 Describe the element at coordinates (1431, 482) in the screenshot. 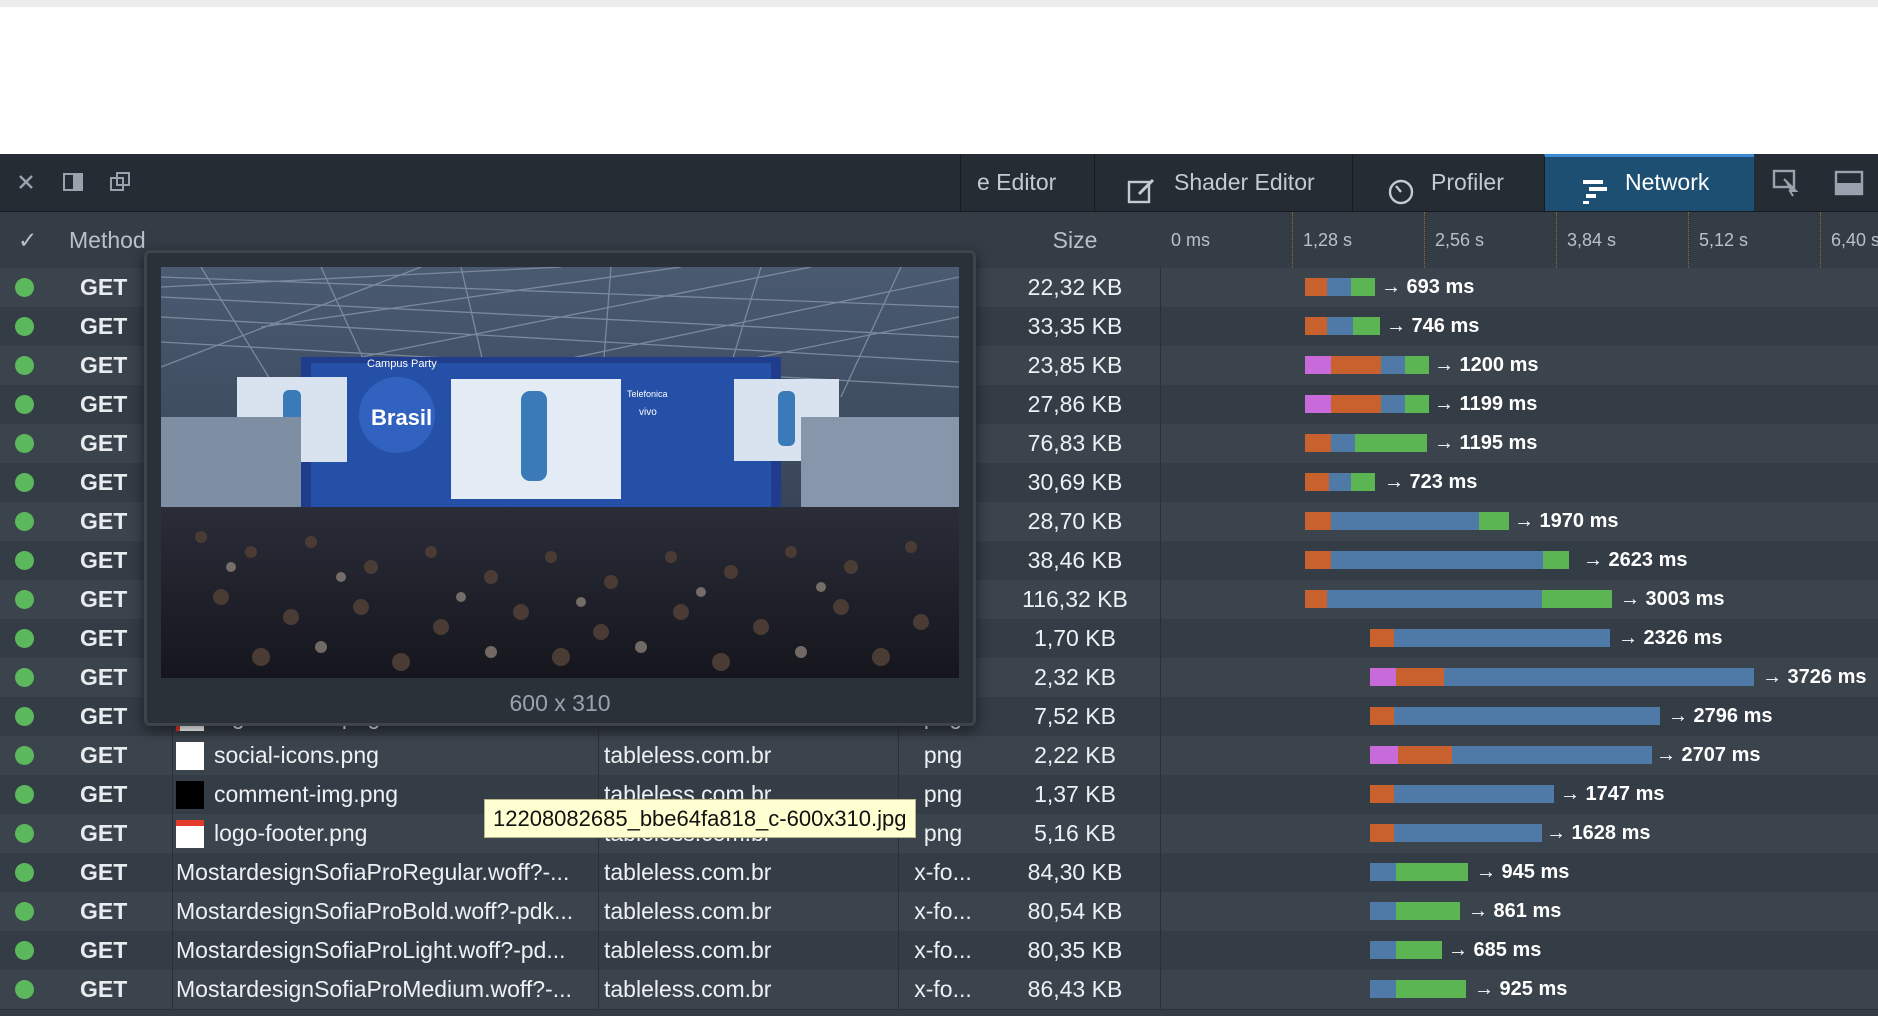

I see `waterfall-total-time: → 723 ms` at that location.